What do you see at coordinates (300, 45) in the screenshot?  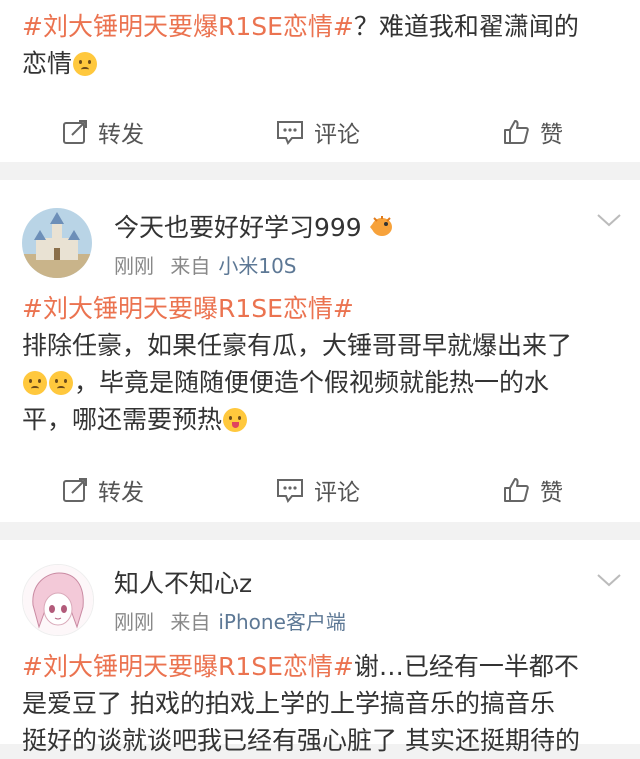 I see `post-1-text: #刘大锤明天要爆R1SE恋情#？难道我和翟潇闻的 恋情` at bounding box center [300, 45].